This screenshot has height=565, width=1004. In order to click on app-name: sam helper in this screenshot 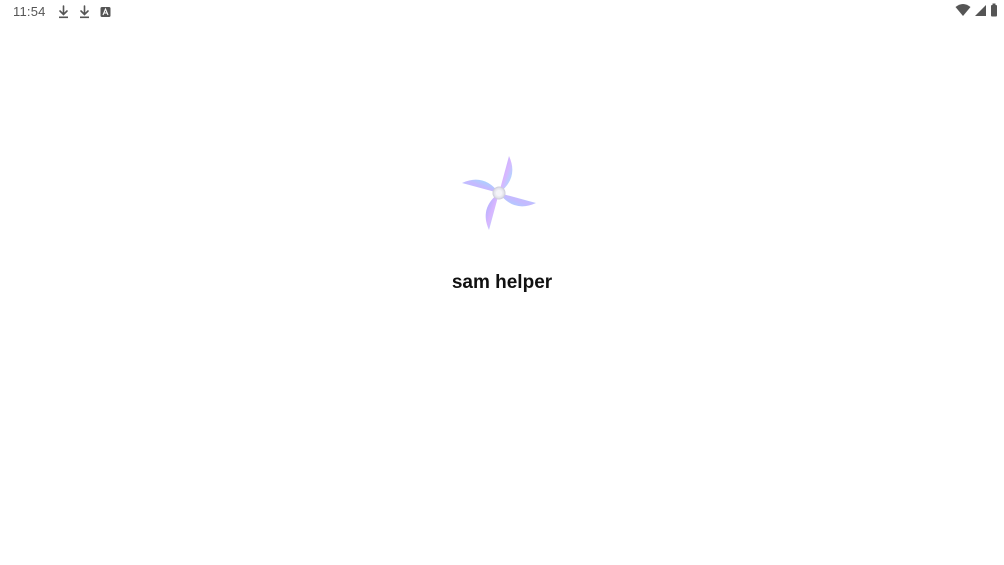, I will do `click(502, 282)`.